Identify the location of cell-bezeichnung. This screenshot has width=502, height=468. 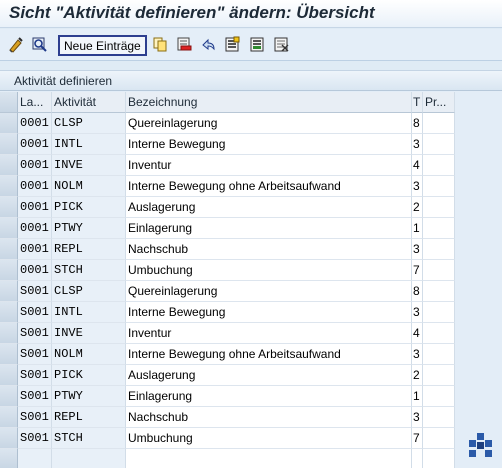
(269, 458).